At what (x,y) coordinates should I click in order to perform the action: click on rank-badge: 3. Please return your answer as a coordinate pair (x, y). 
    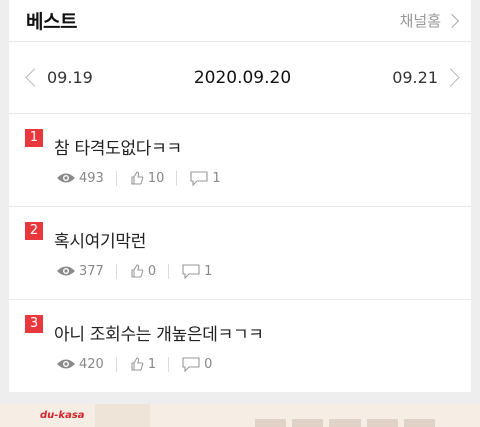
    Looking at the image, I should click on (34, 324).